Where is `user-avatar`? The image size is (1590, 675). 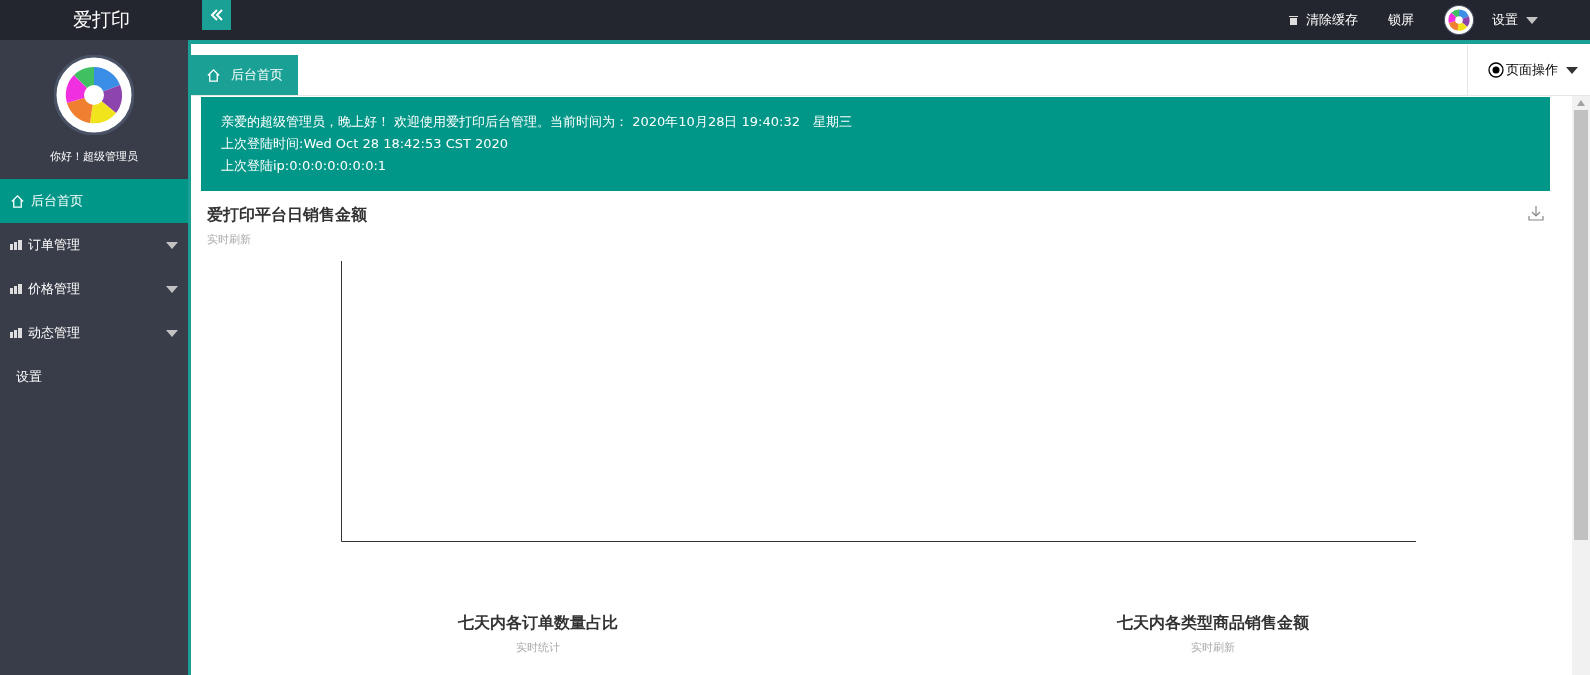
user-avatar is located at coordinates (1459, 20).